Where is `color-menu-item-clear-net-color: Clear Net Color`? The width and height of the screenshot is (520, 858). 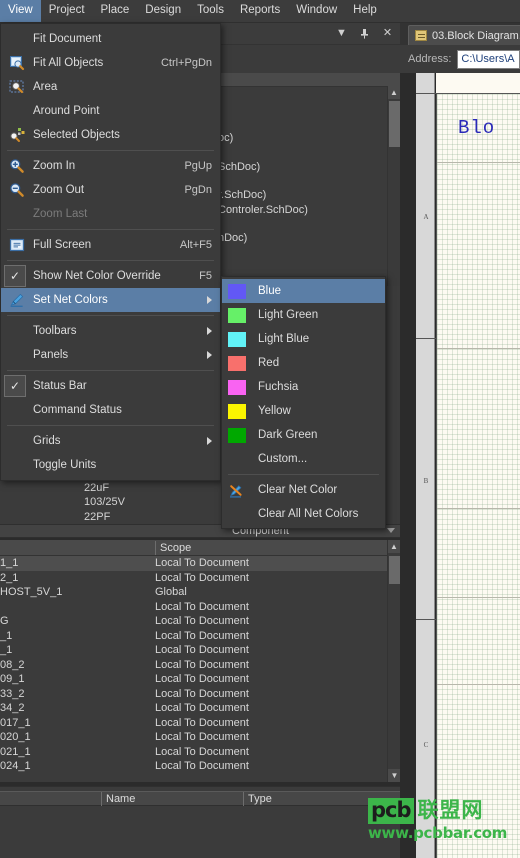
color-menu-item-clear-net-color: Clear Net Color is located at coordinates (303, 490).